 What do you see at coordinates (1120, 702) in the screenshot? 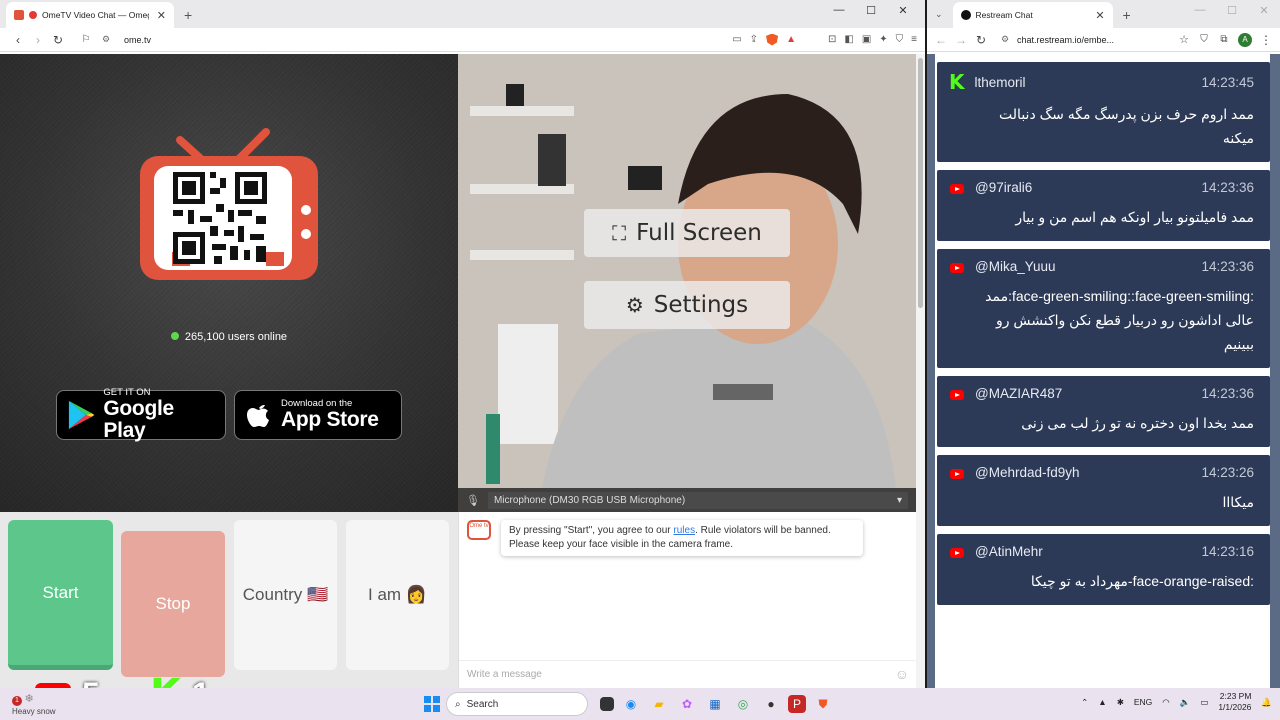
I see `bluetooth-icon: ✱` at bounding box center [1120, 702].